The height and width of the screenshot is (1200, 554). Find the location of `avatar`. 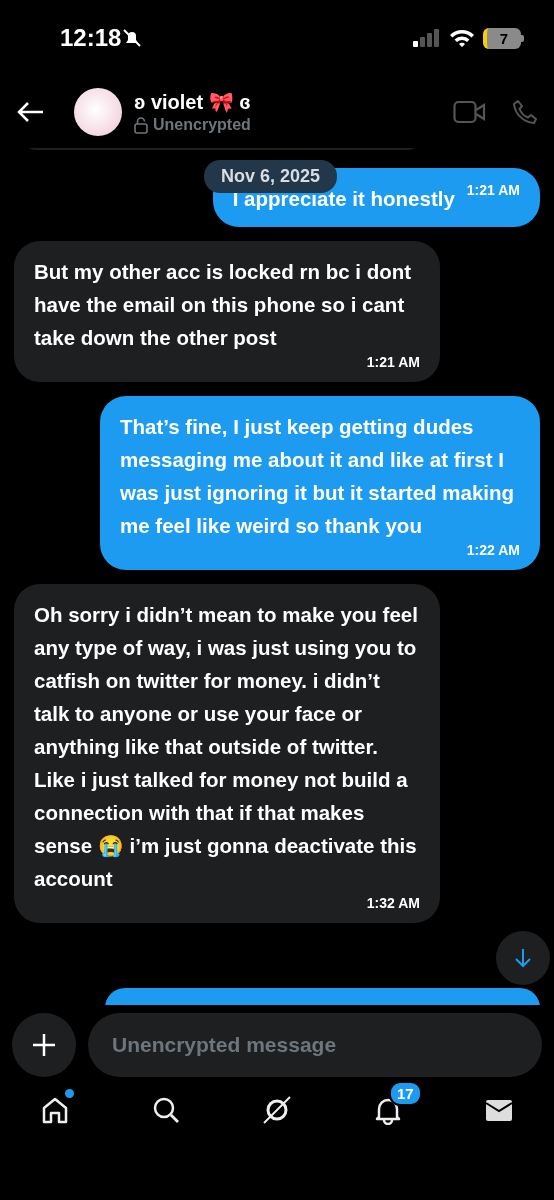

avatar is located at coordinates (98, 112).